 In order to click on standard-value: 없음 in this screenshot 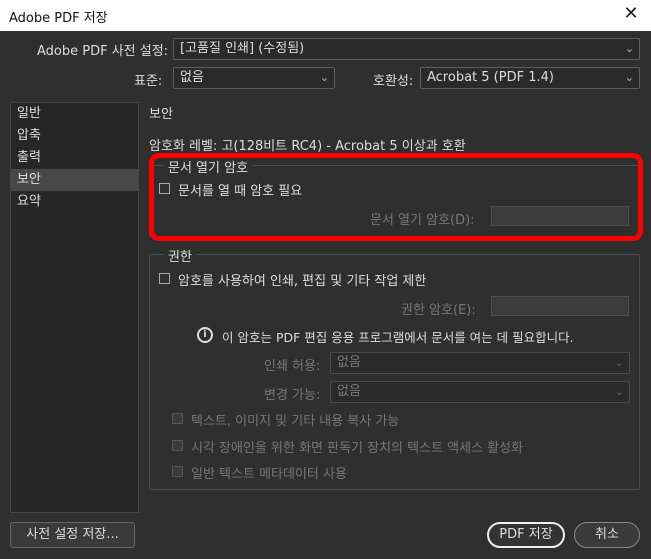, I will do `click(192, 77)`.